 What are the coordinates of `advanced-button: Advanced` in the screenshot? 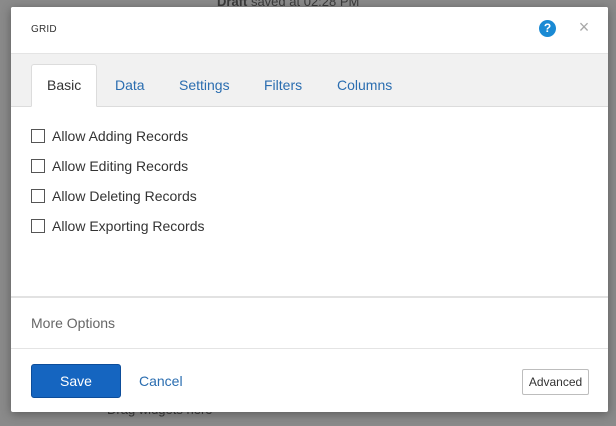 It's located at (555, 382).